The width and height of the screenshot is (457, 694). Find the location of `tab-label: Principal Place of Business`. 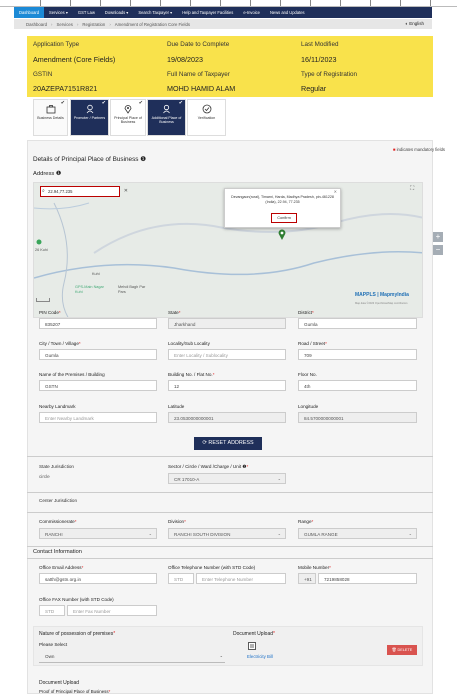

tab-label: Principal Place of Business is located at coordinates (128, 120).